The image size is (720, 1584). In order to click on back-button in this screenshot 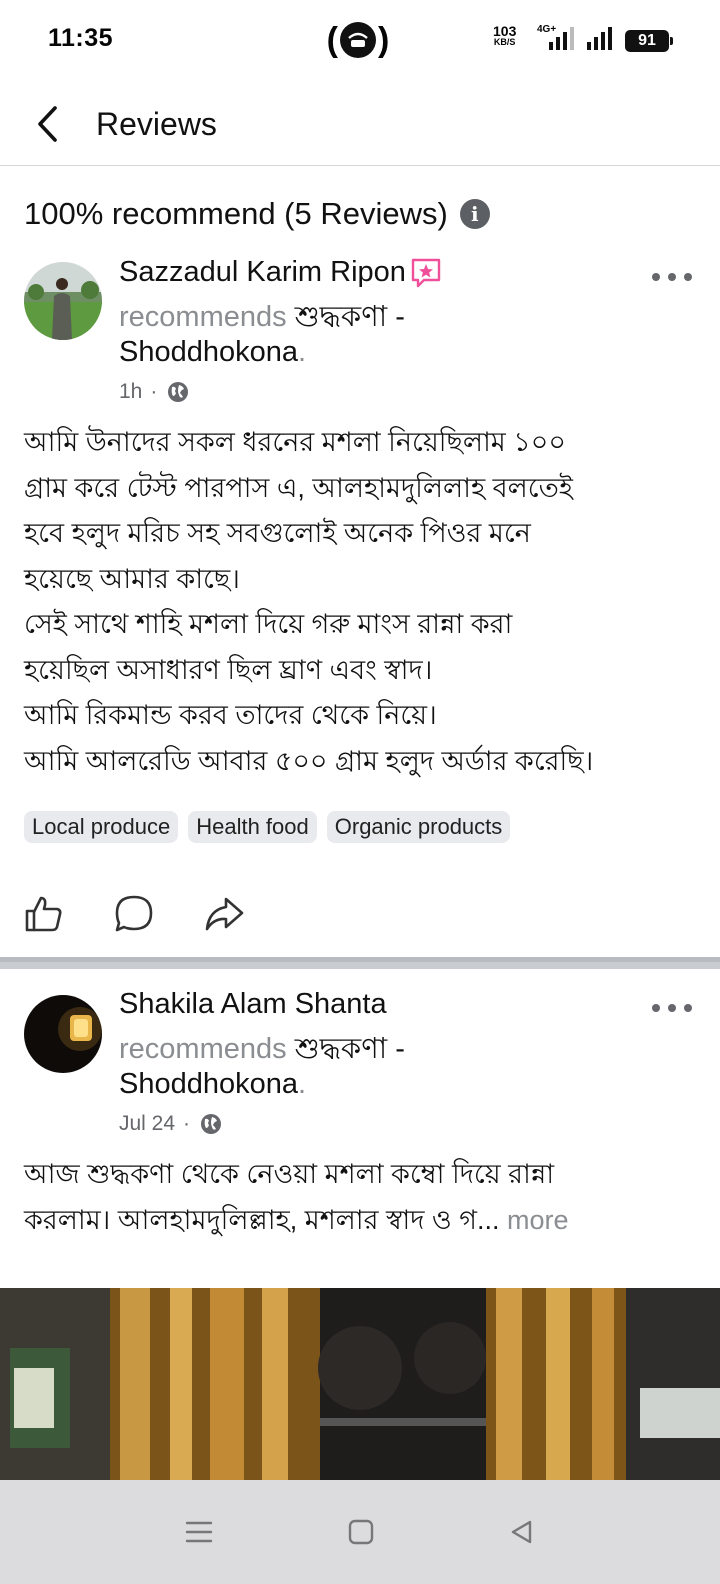, I will do `click(48, 124)`.